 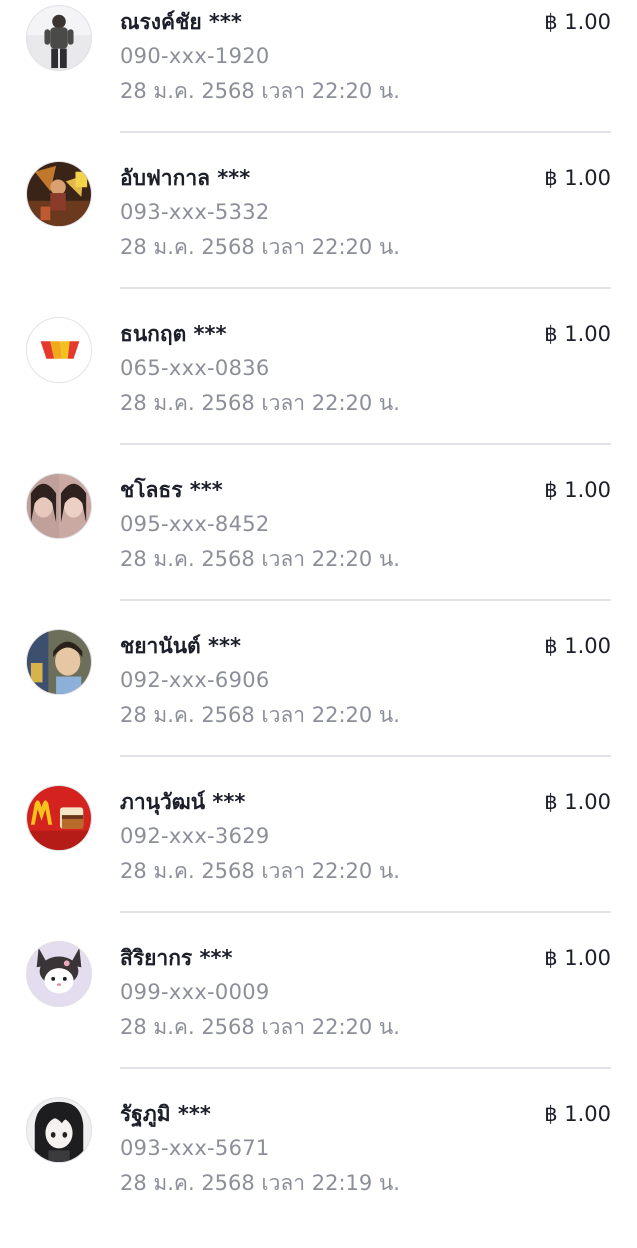 What do you see at coordinates (185, 178) in the screenshot?
I see `recipient-name: อับฟากาล ***` at bounding box center [185, 178].